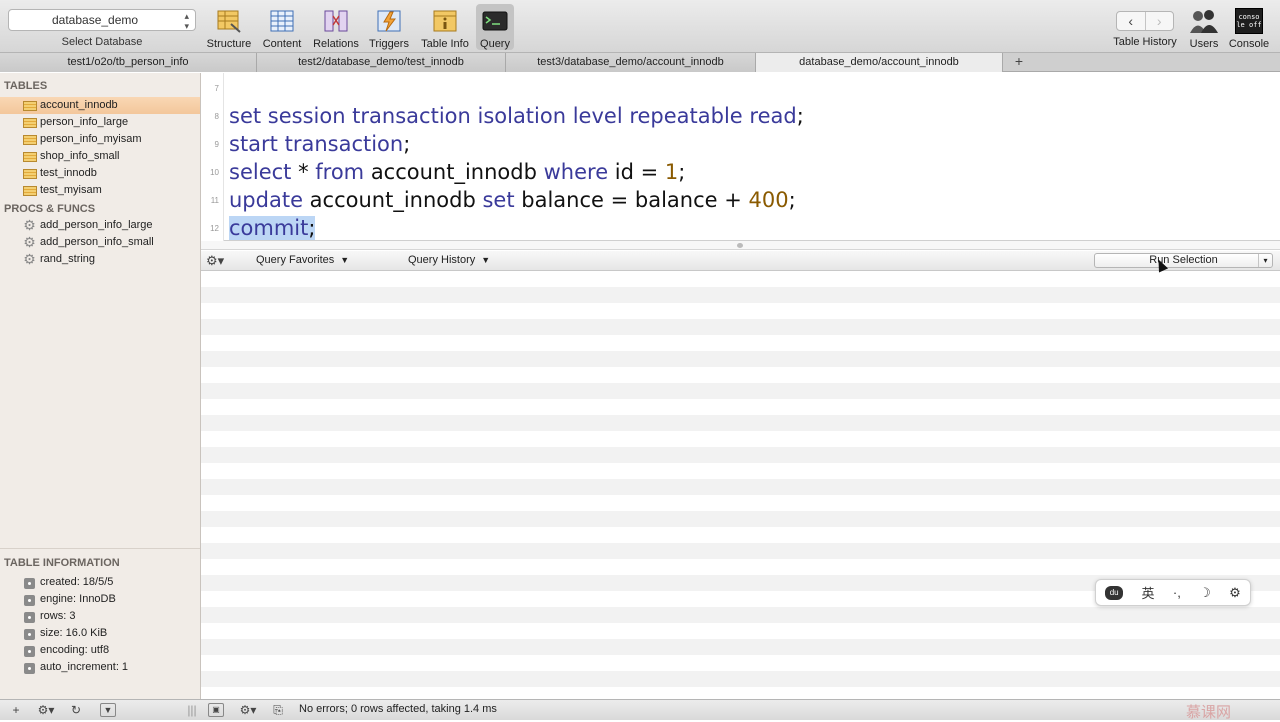 Image resolution: width=1280 pixels, height=722 pixels. What do you see at coordinates (302, 260) in the screenshot?
I see `query-favorites-dropdown: Query Favorites ▼` at bounding box center [302, 260].